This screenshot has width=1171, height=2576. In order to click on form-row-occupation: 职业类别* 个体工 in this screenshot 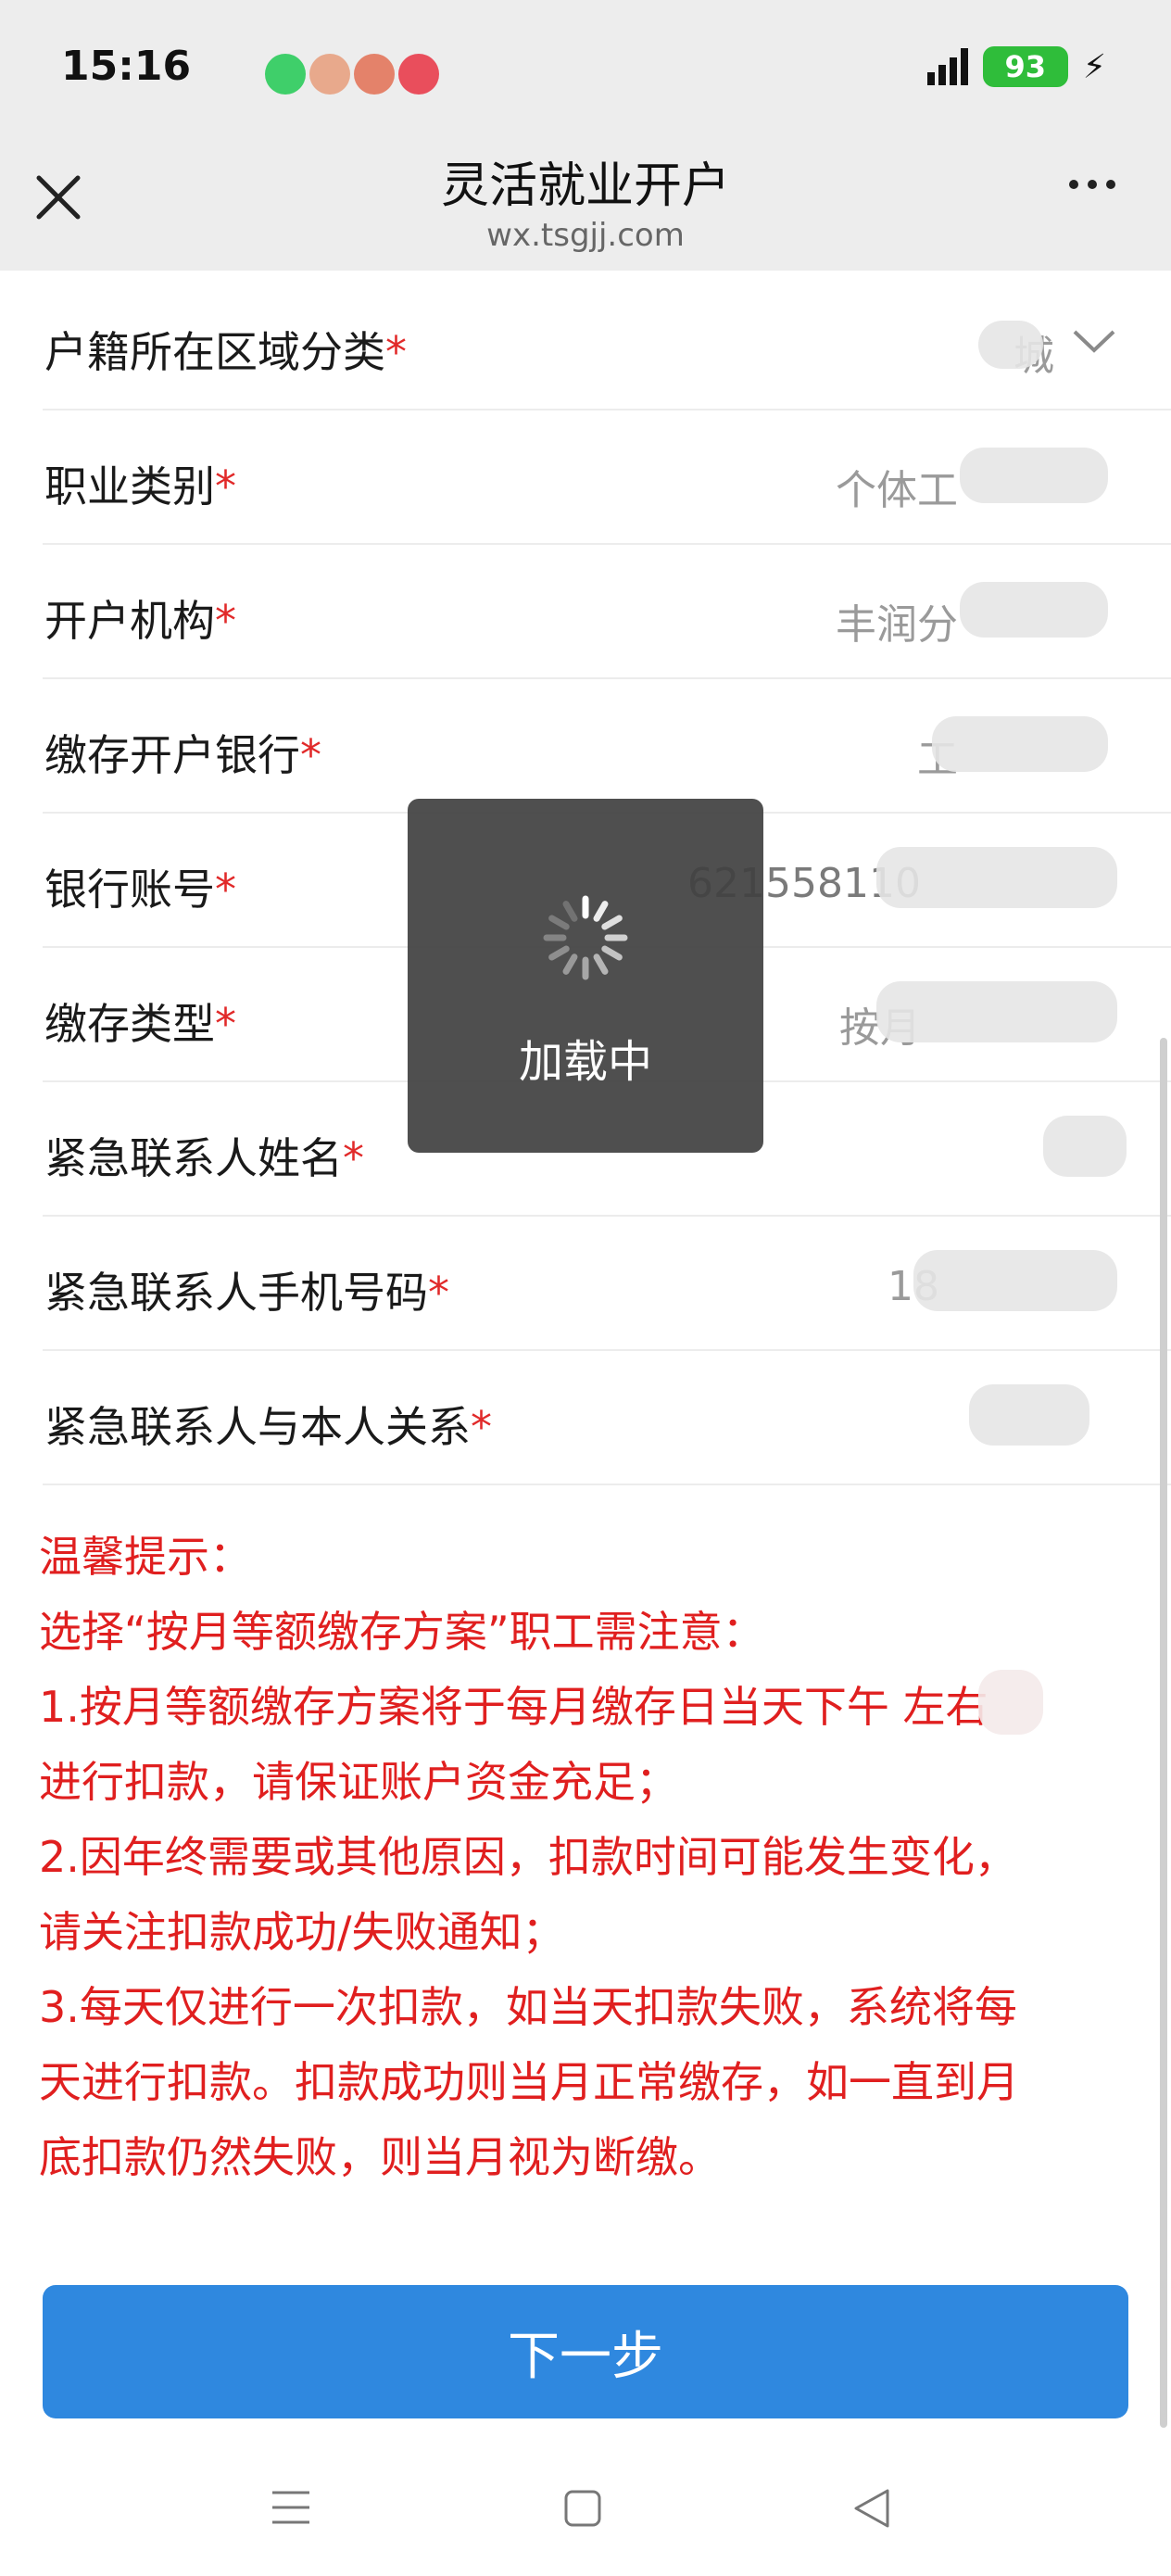, I will do `click(607, 477)`.